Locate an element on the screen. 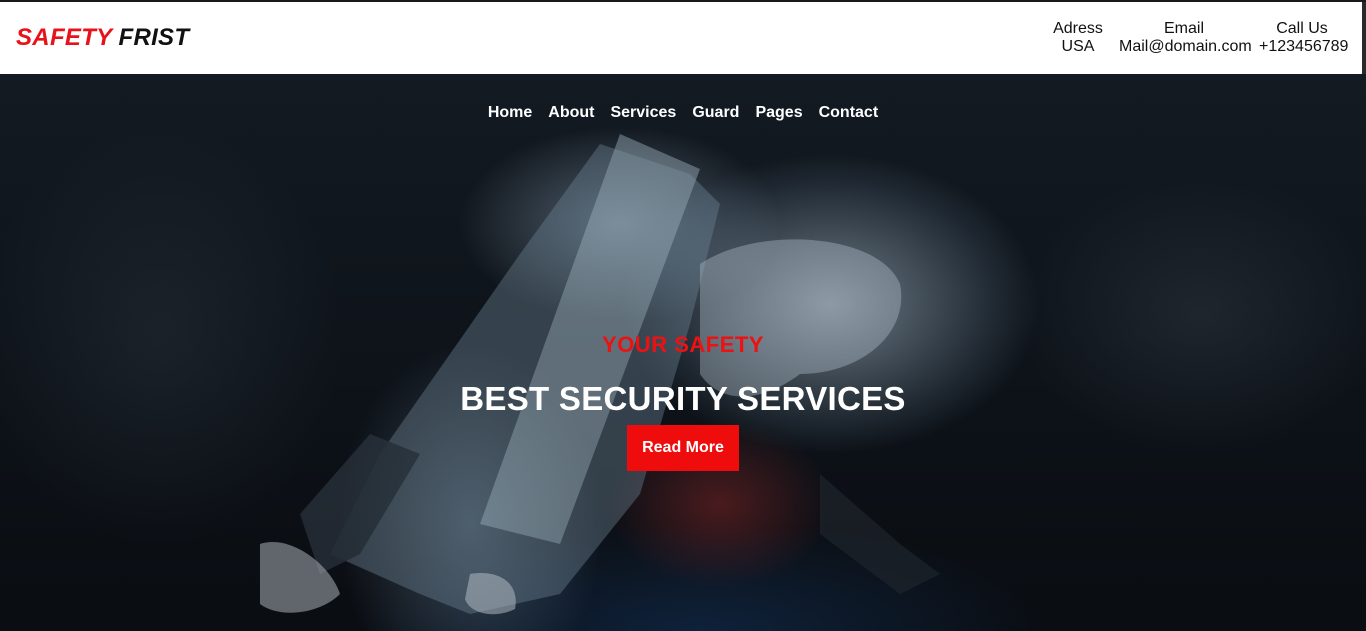  hero-title: BEST SECURITY SERVICES is located at coordinates (683, 398).